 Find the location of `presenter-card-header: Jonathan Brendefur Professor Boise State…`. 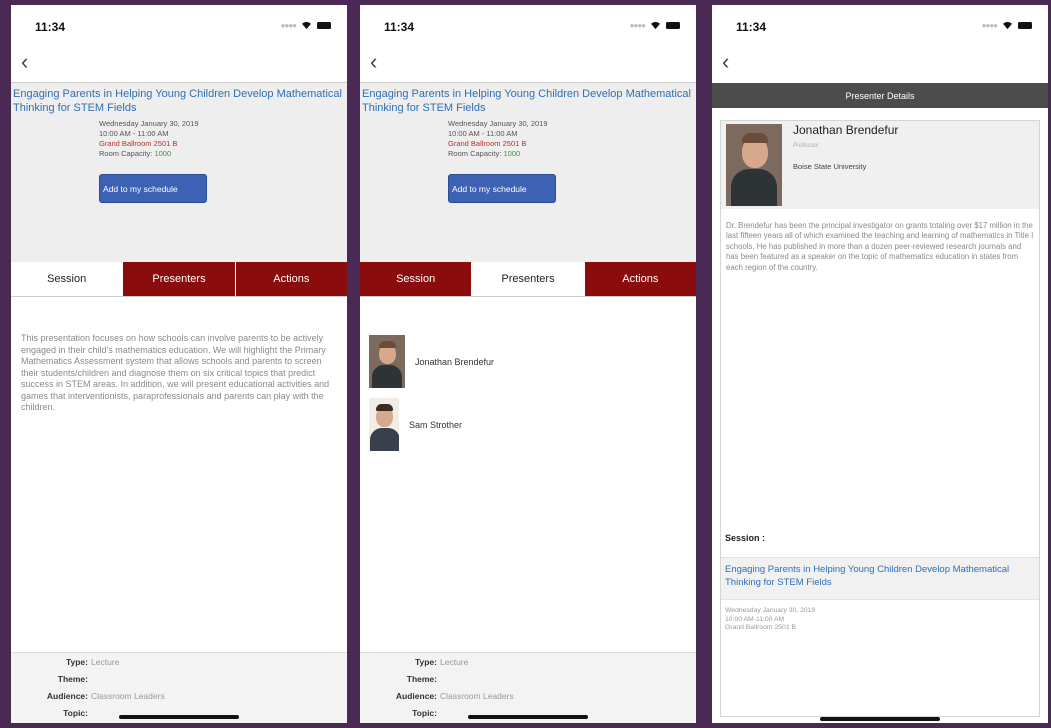

presenter-card-header: Jonathan Brendefur Professor Boise State… is located at coordinates (880, 165).